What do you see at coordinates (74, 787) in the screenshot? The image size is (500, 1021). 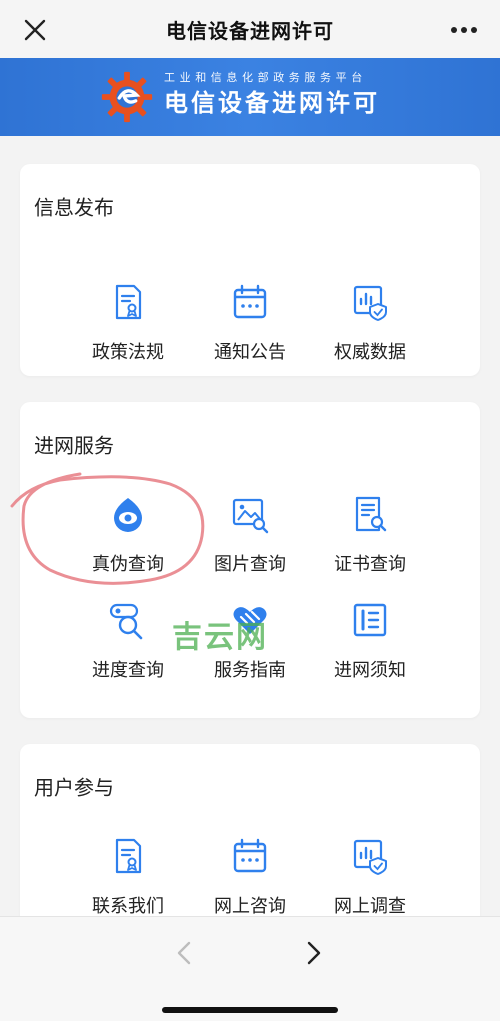 I see `section-title: 用户参与` at bounding box center [74, 787].